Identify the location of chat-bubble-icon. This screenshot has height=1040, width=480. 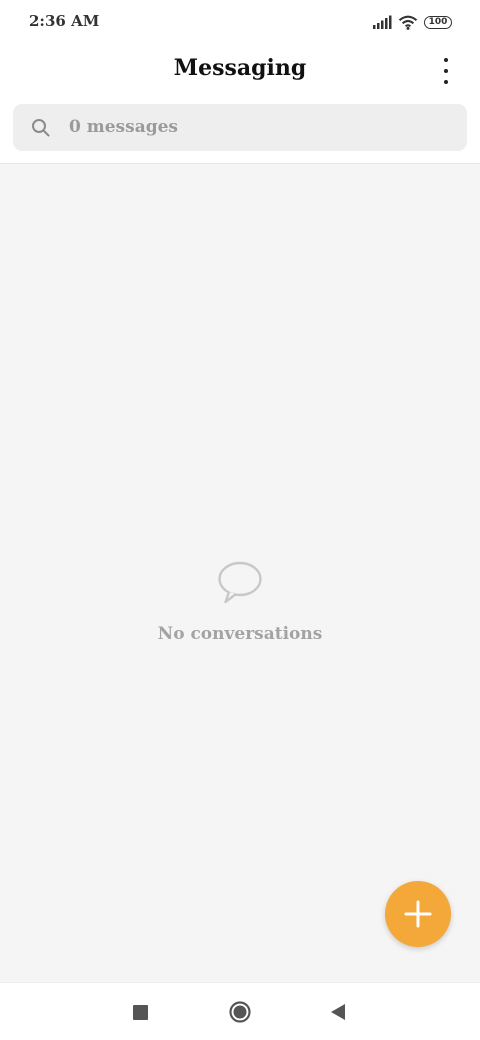
(240, 582).